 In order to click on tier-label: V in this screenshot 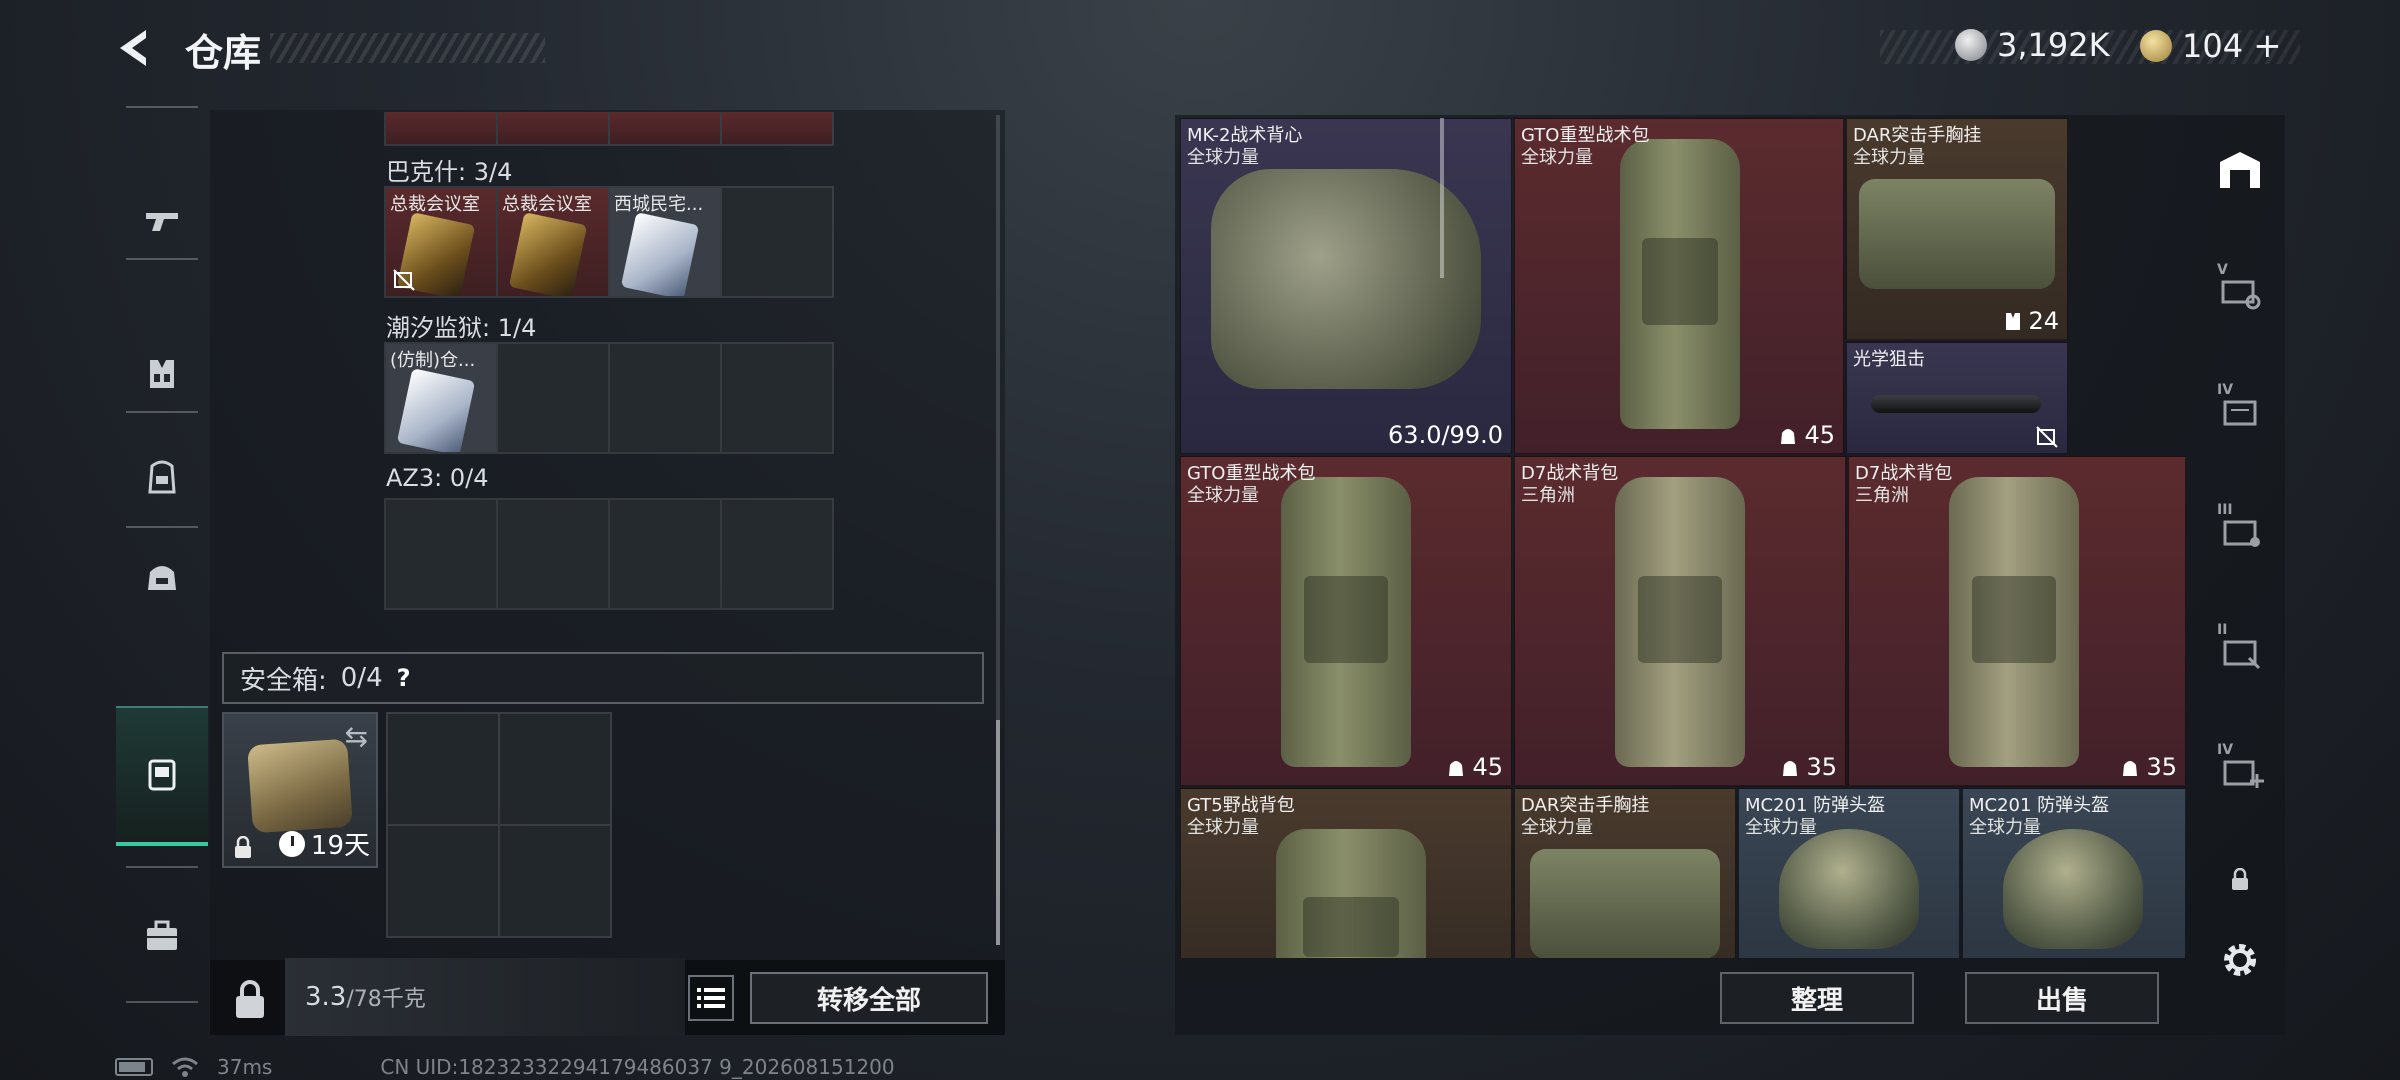, I will do `click(2222, 270)`.